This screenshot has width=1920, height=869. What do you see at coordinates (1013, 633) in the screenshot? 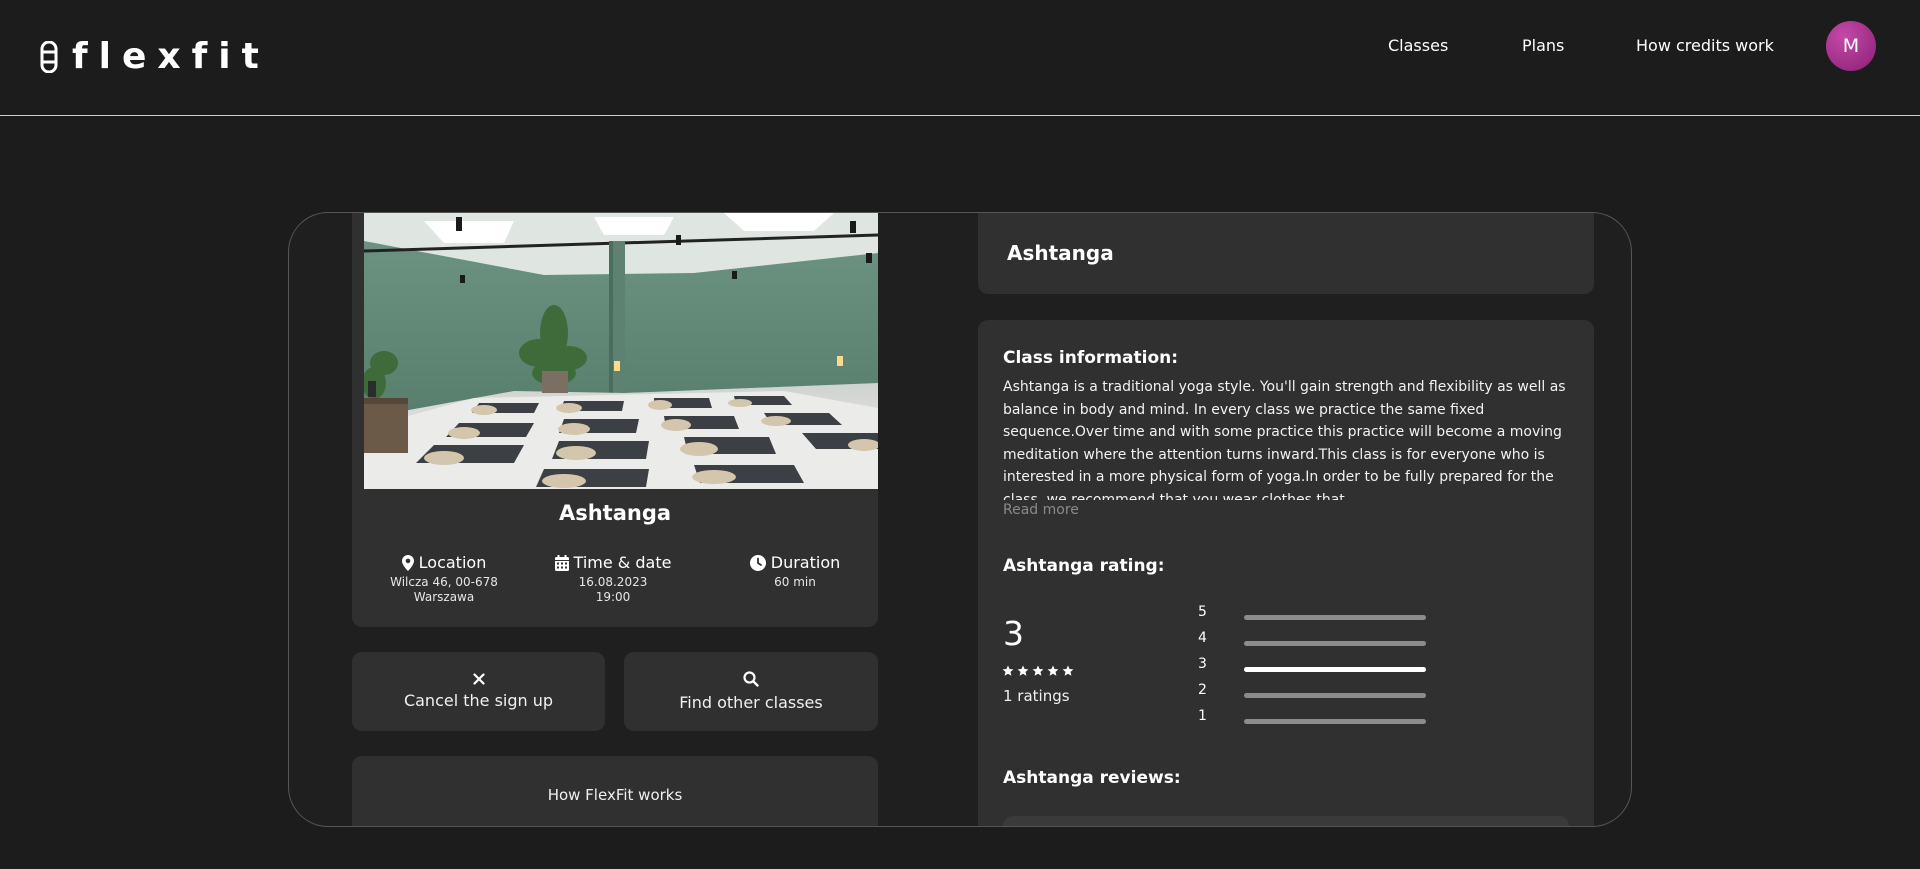
I see `average-rating: 3` at bounding box center [1013, 633].